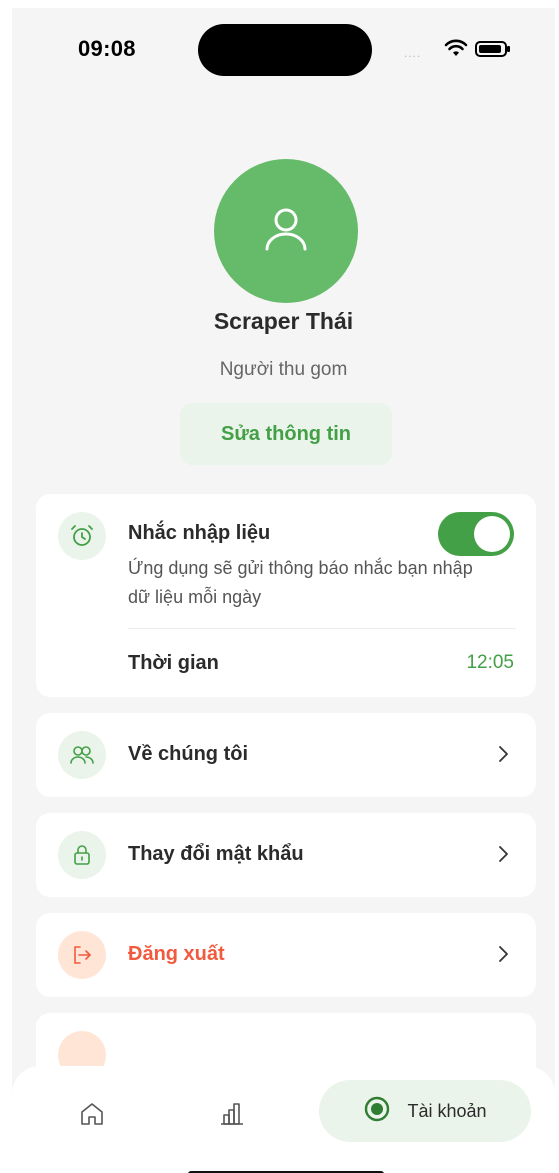 Image resolution: width=559 pixels, height=1173 pixels. What do you see at coordinates (283, 321) in the screenshot?
I see `user-name: Scraper Thái` at bounding box center [283, 321].